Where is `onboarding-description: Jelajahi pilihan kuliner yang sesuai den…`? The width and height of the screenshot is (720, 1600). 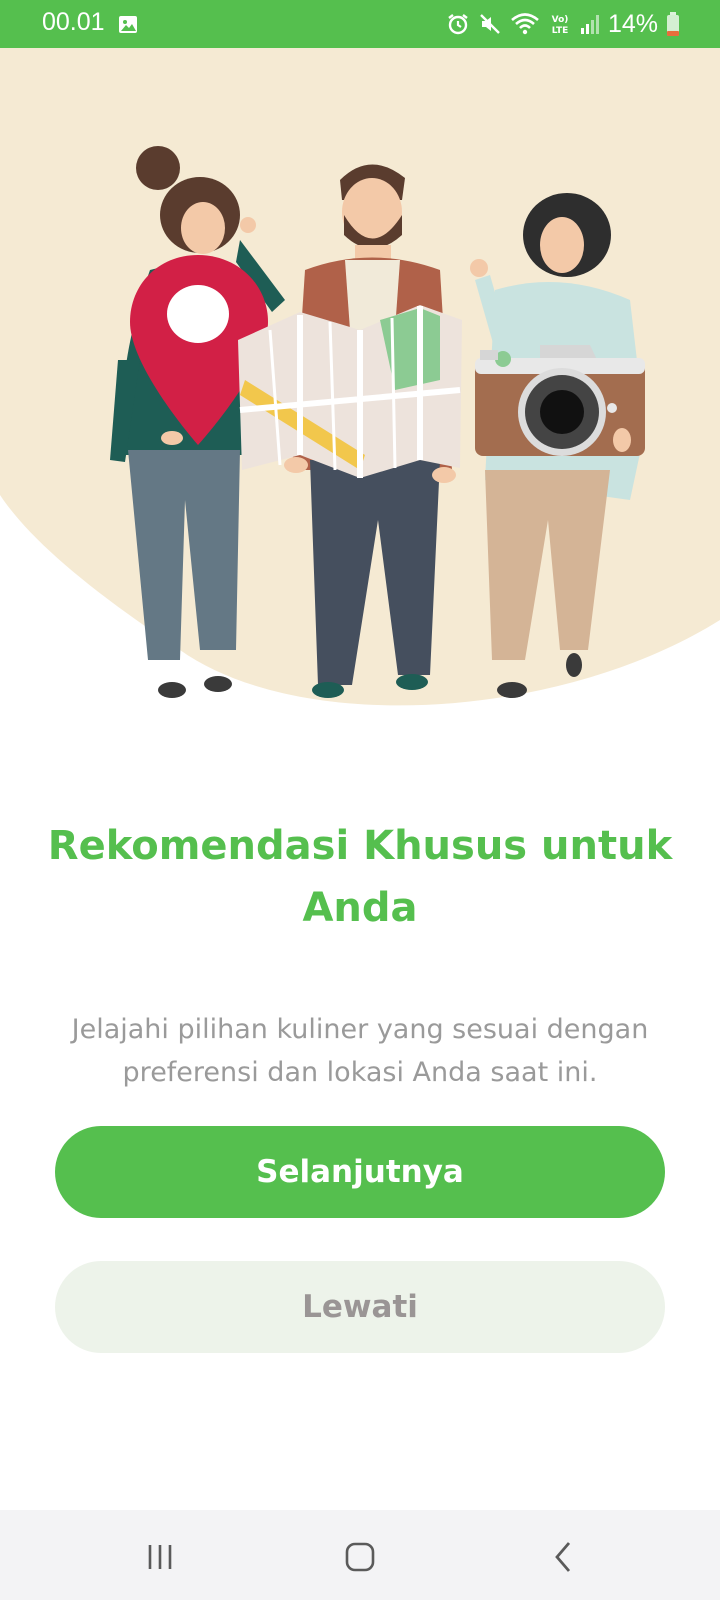 onboarding-description: Jelajahi pilihan kuliner yang sesuai den… is located at coordinates (360, 1051).